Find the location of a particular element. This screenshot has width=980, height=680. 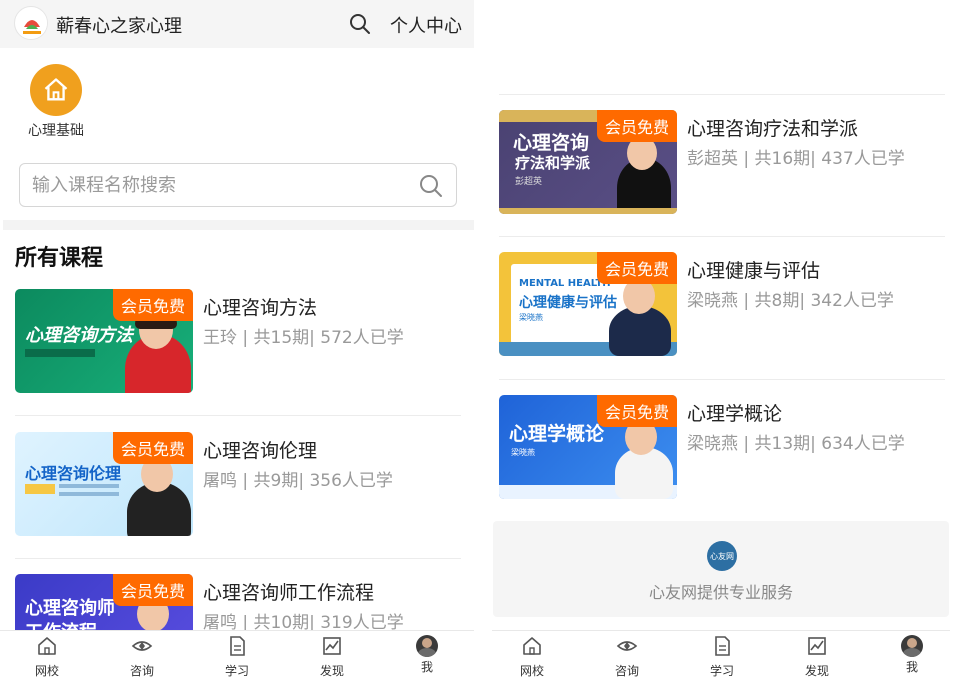

app-title: 蕲春心之家心理 is located at coordinates (119, 26).